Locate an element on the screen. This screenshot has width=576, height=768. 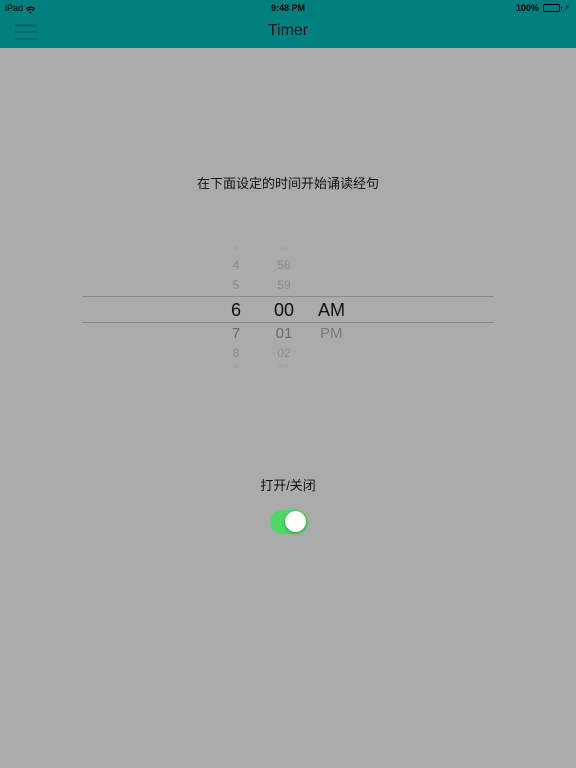
picker-minute-option: 57 is located at coordinates (284, 249).